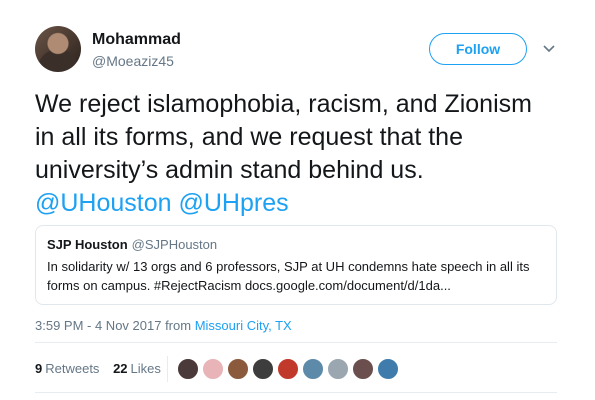  Describe the element at coordinates (243, 325) in the screenshot. I see `location-link: Missouri City, TX` at that location.